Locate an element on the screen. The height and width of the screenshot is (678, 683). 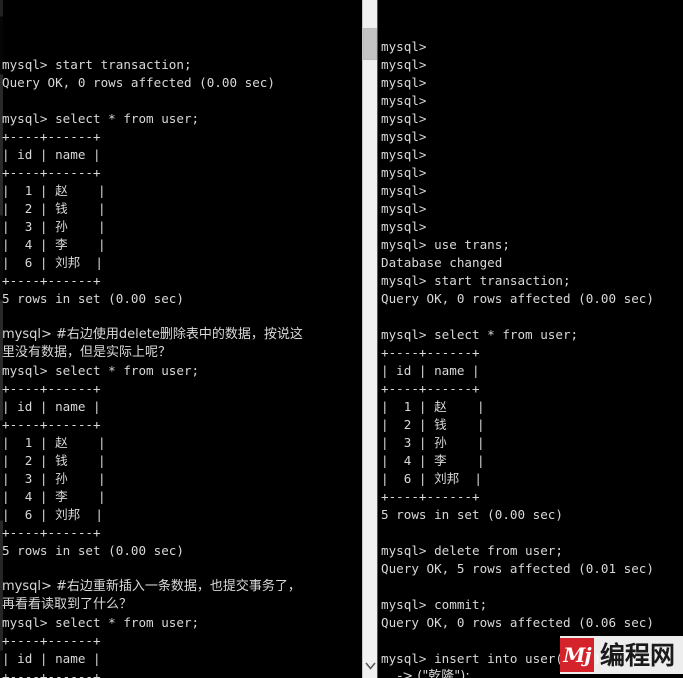
terminal-line: 里没有数据，但是实际上呢？ is located at coordinates (87, 352).